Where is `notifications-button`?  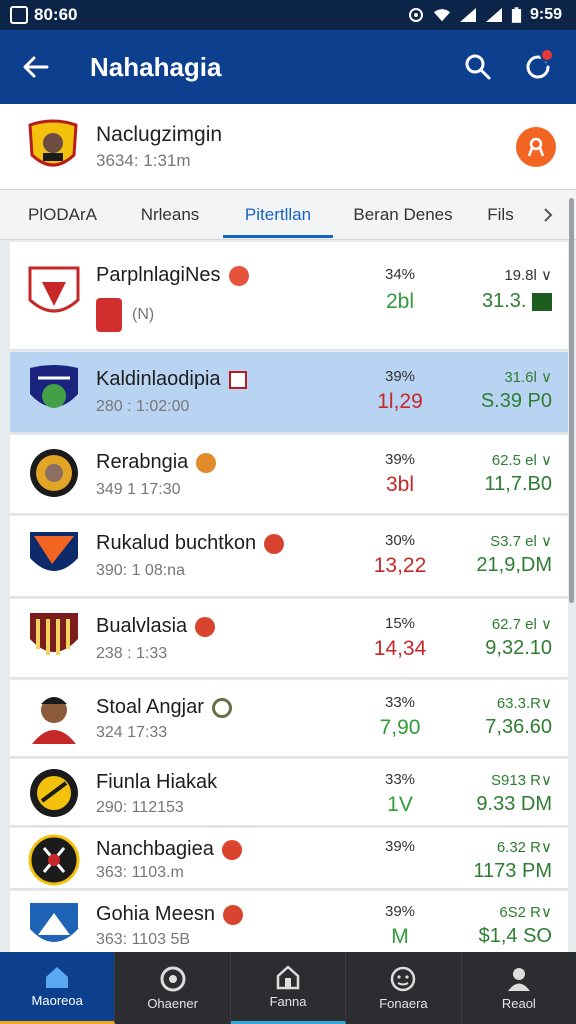
notifications-button is located at coordinates (538, 67).